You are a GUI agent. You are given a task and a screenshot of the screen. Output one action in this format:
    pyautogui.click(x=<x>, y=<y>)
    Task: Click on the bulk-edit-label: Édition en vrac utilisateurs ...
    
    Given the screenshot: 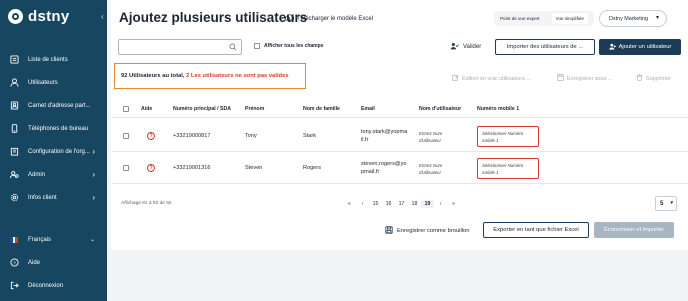 What is the action you would take?
    pyautogui.click(x=496, y=78)
    